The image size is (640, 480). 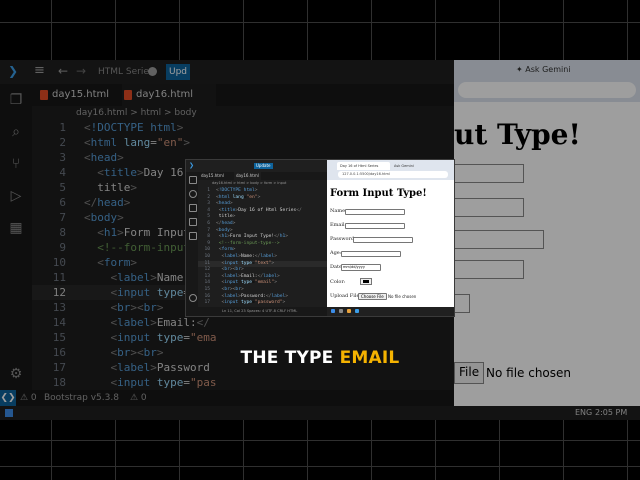 I want to click on status-text: Ln 11, Col 23 Spaces: 4 UTF-8 CRLF HTML, so click(x=260, y=311).